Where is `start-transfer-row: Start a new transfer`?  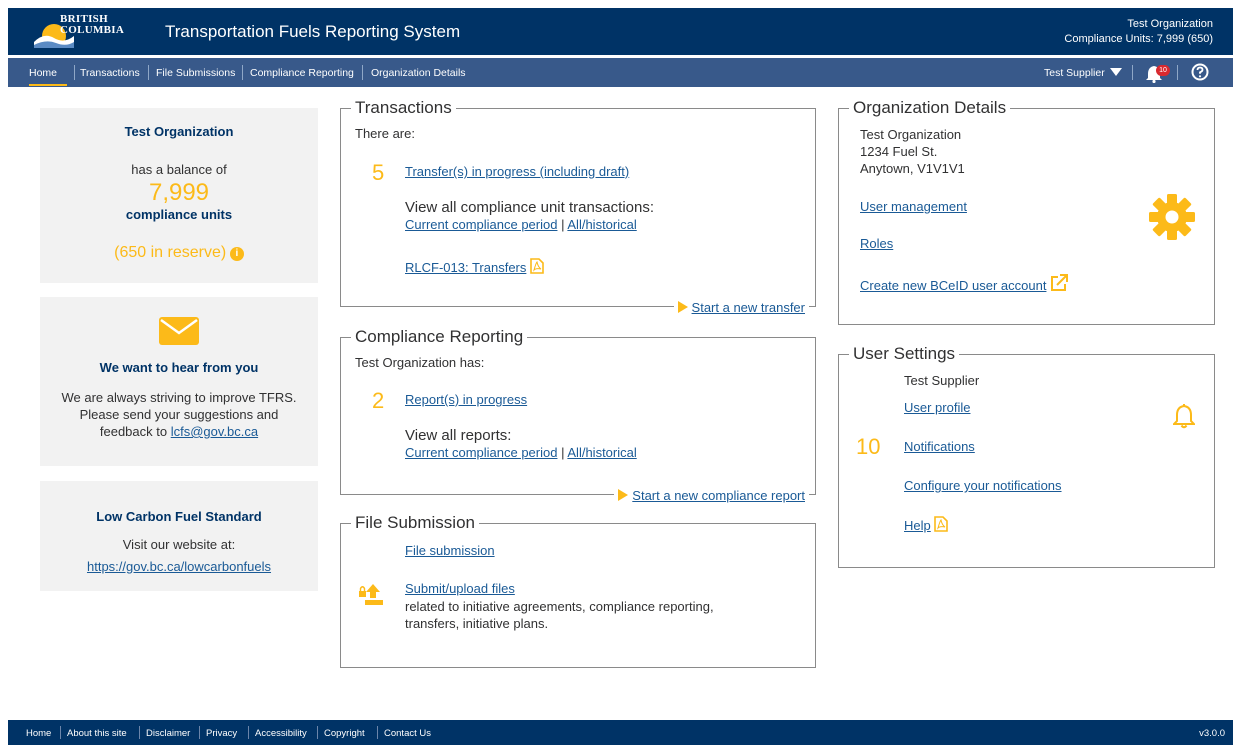 start-transfer-row: Start a new transfer is located at coordinates (741, 307).